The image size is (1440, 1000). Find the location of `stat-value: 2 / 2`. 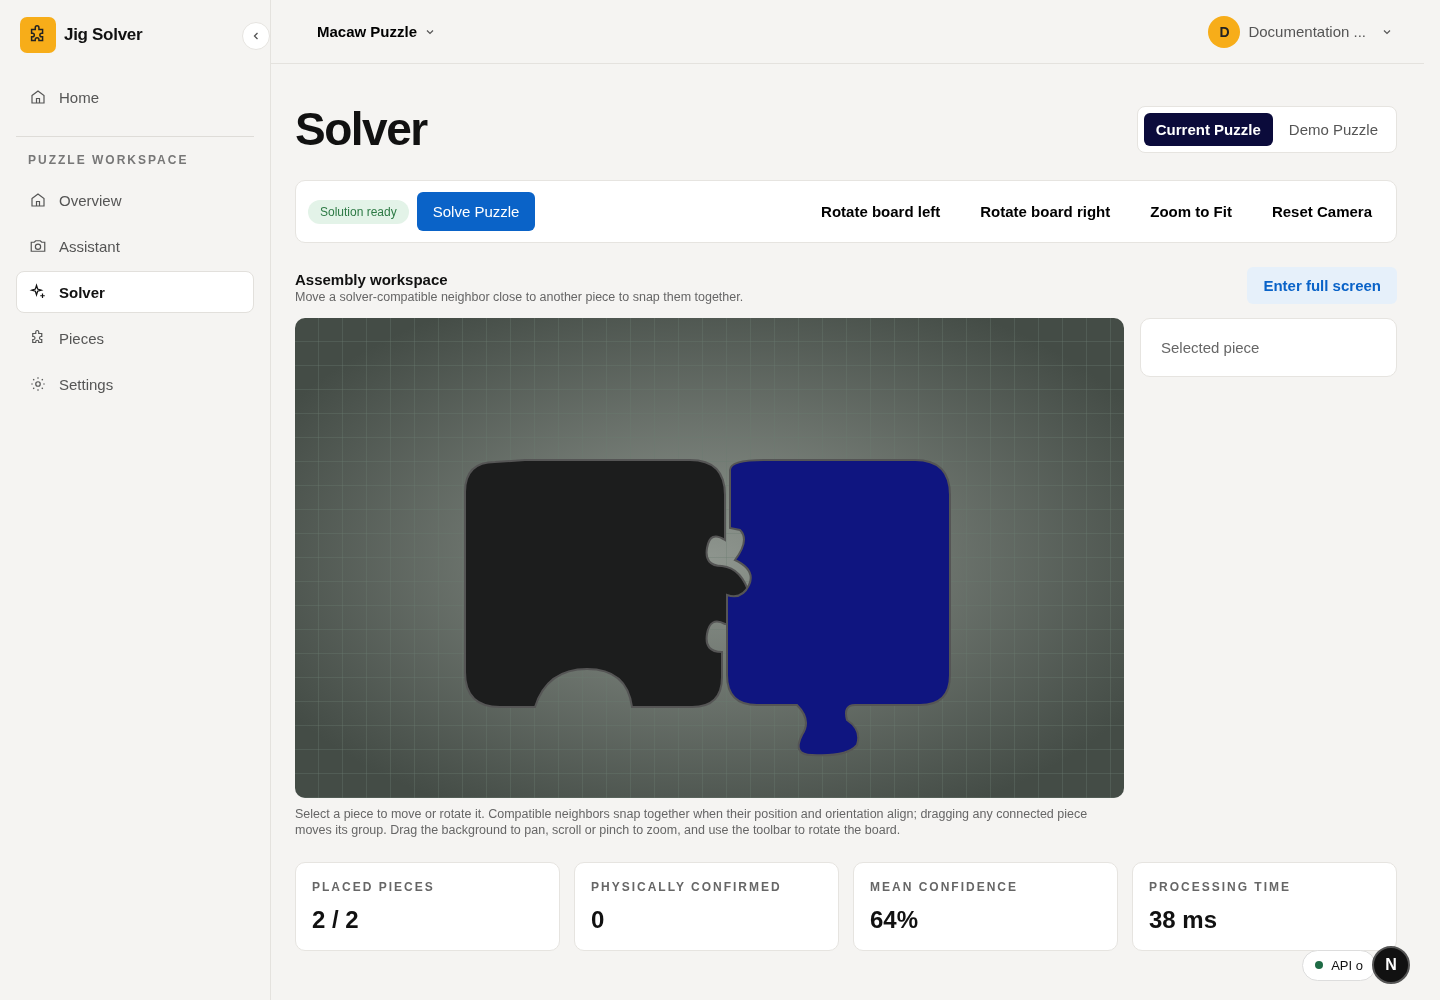

stat-value: 2 / 2 is located at coordinates (336, 920).